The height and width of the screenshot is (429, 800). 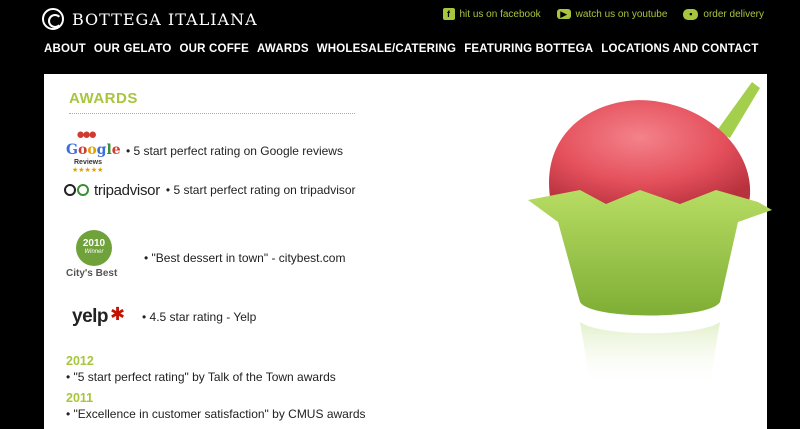 I want to click on google-reviews-label: Reviews, so click(x=88, y=162).